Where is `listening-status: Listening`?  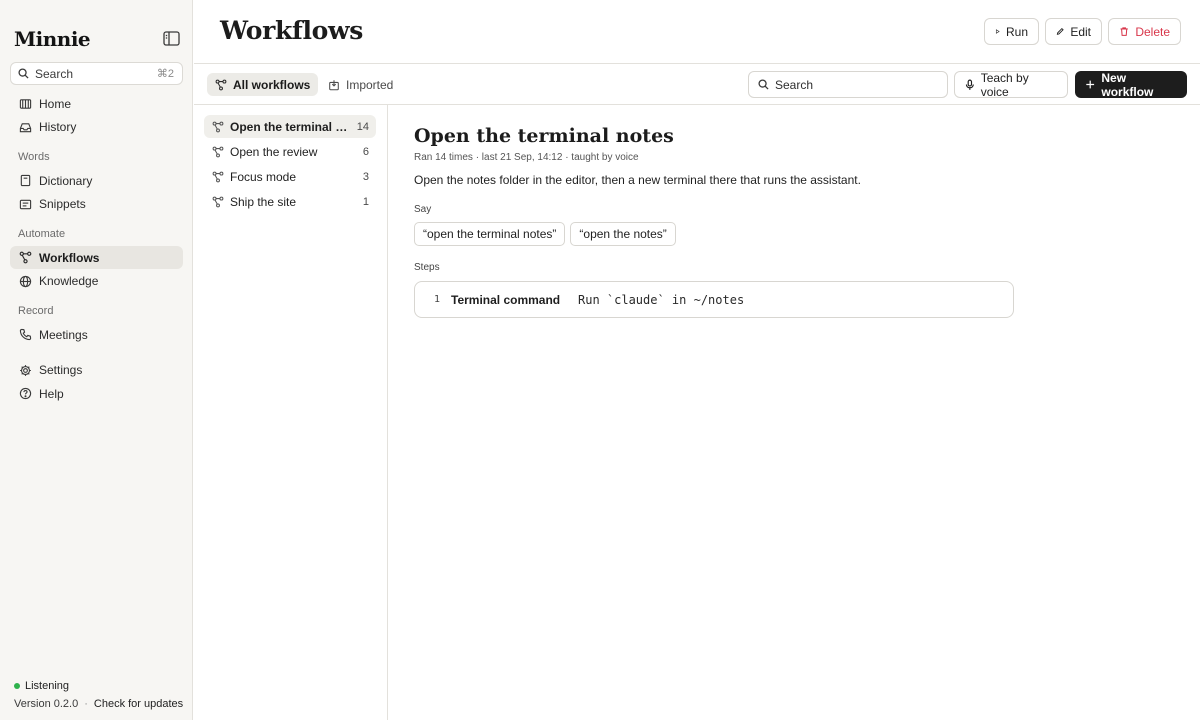 listening-status: Listening is located at coordinates (41, 686).